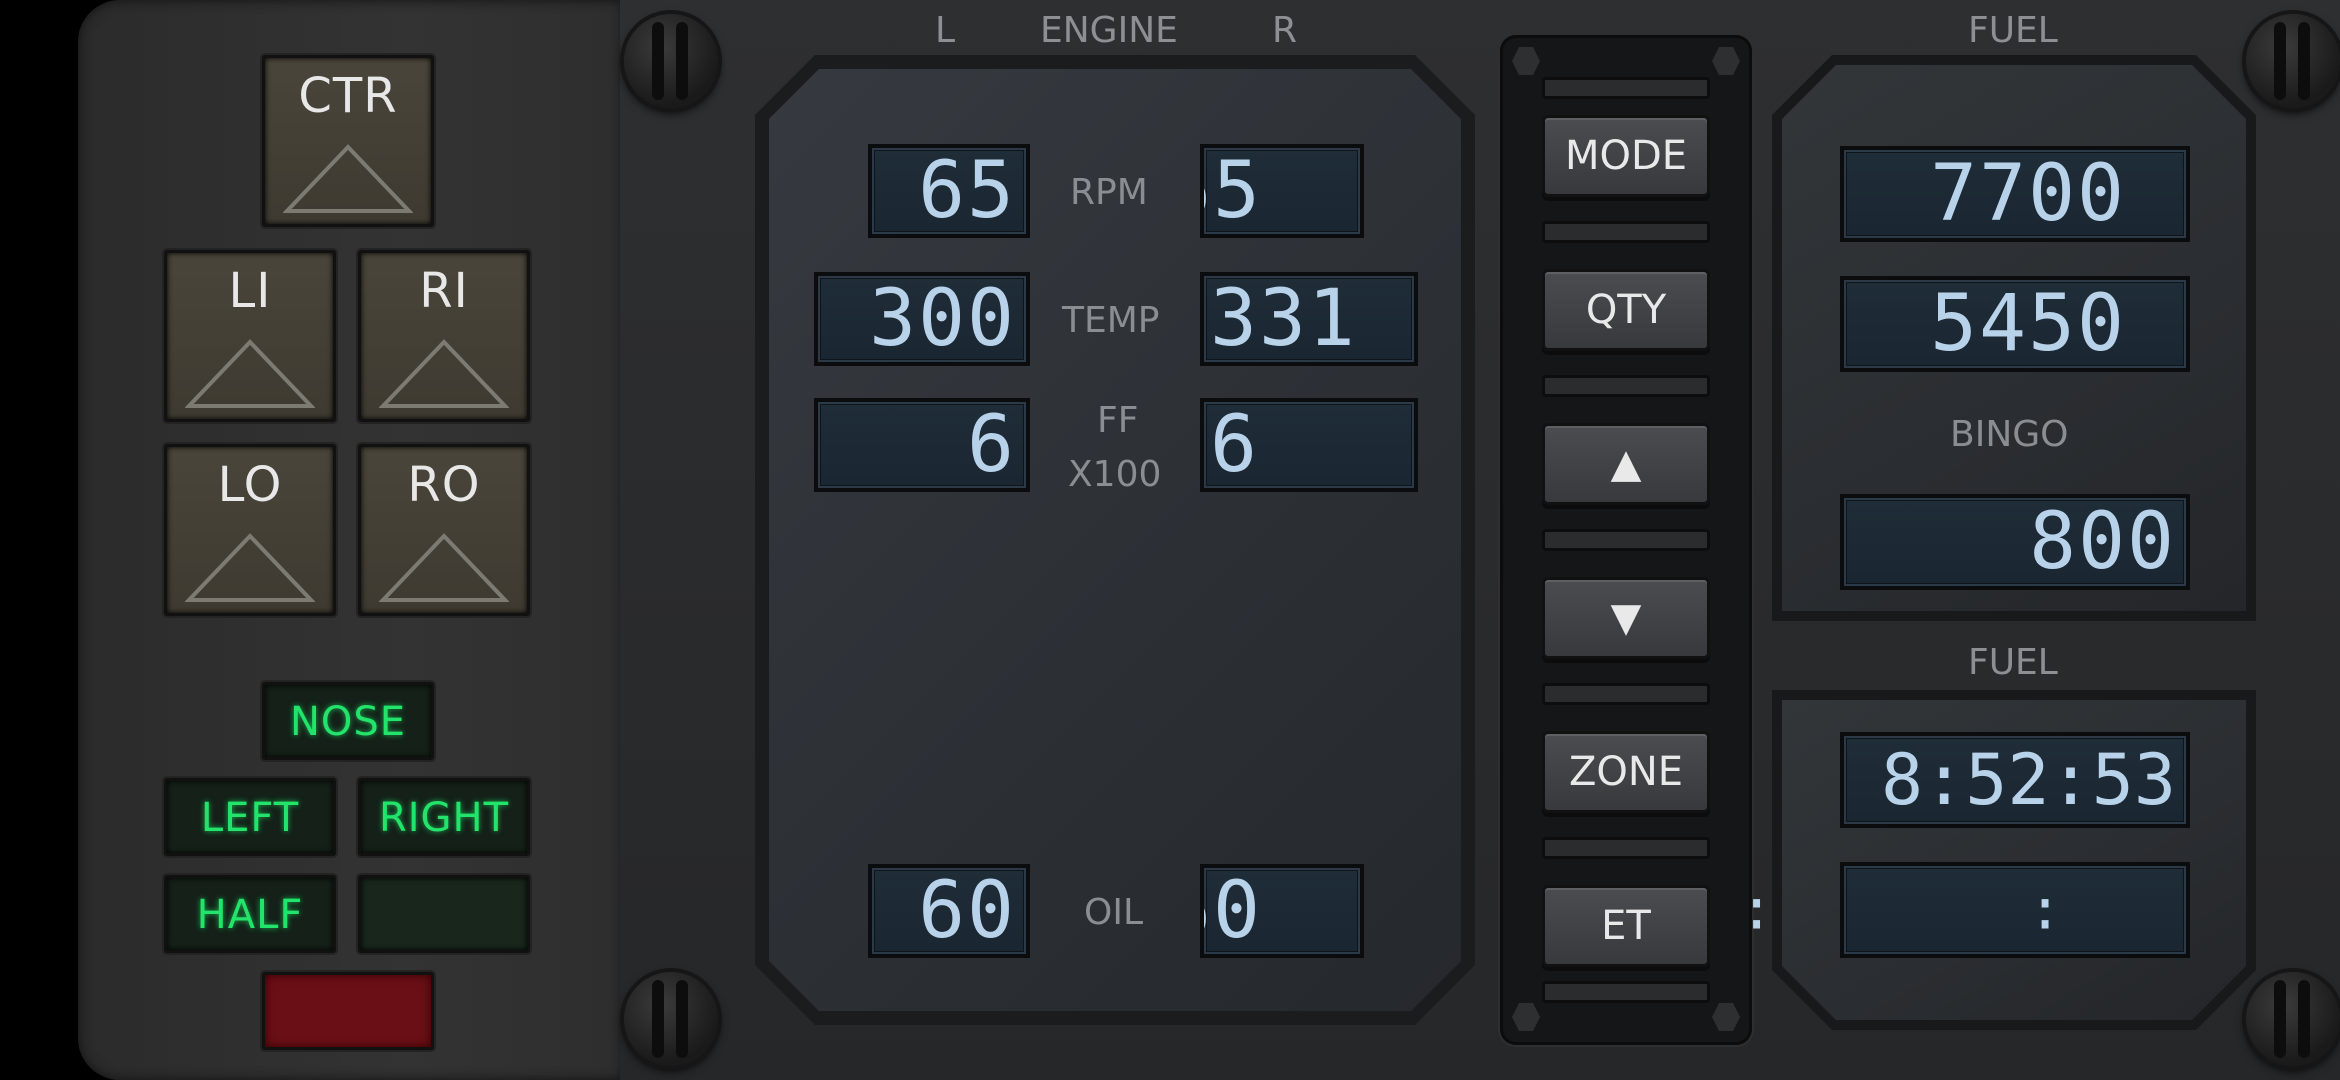  Describe the element at coordinates (1115, 474) in the screenshot. I see `ff-scale-label: X100` at that location.